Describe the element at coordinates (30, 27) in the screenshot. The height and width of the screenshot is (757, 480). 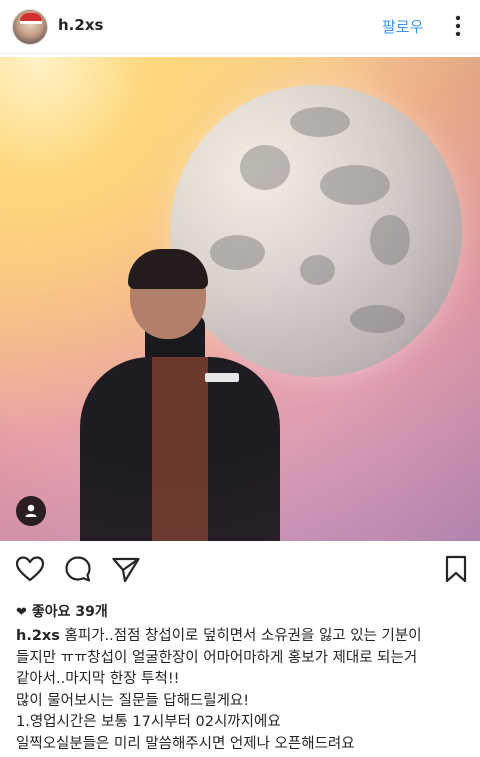
I see `avatar` at that location.